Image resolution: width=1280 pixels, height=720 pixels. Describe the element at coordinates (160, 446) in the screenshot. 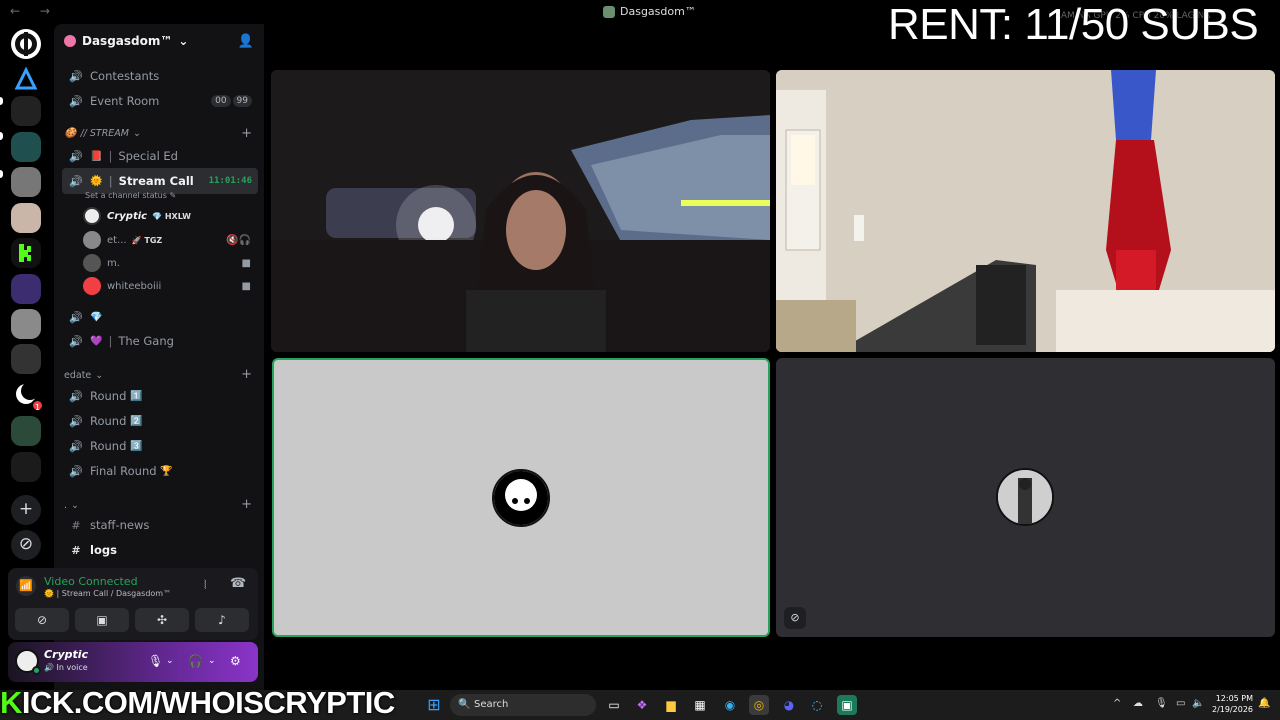

I see `voice-channel-round-3: 🔊 Round 3️⃣` at that location.